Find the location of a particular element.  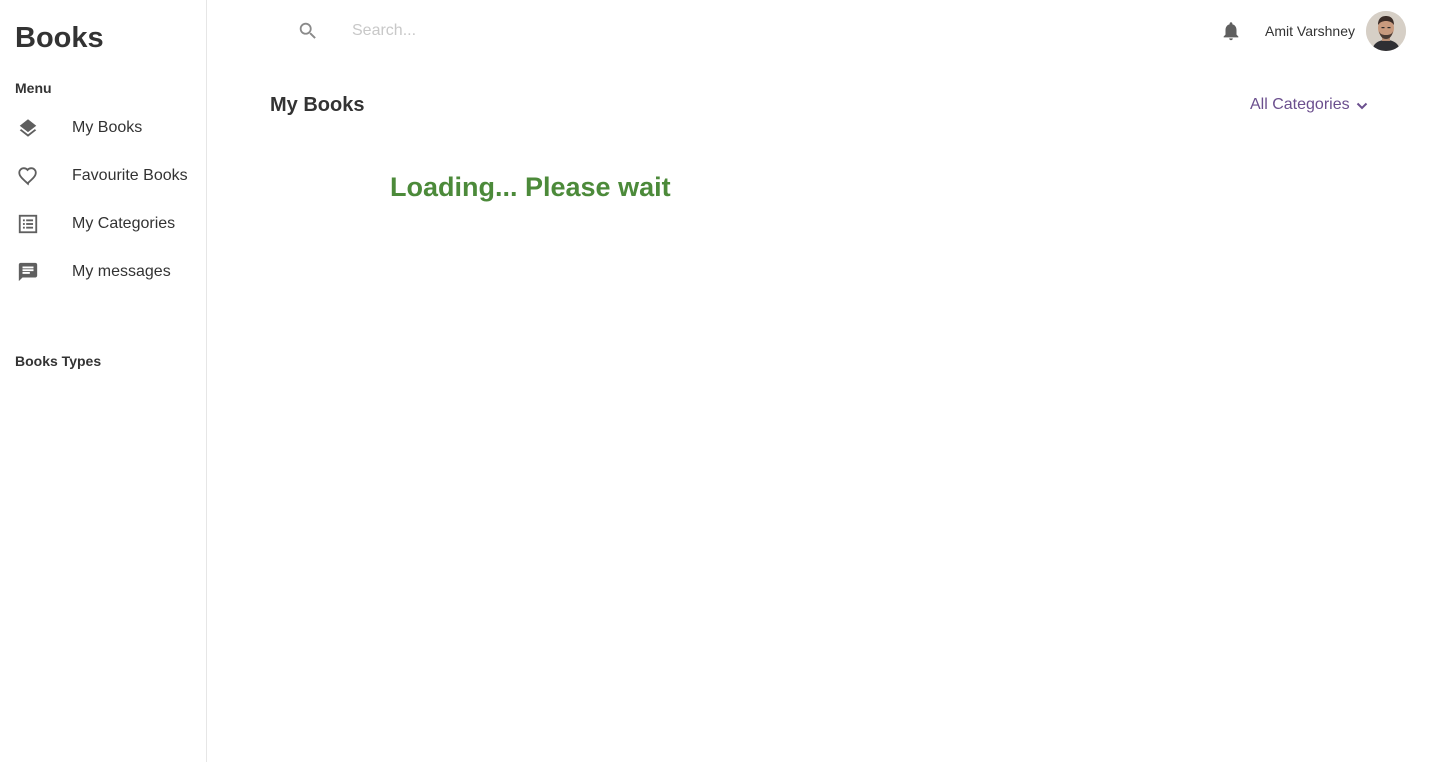

page-title: My Books is located at coordinates (317, 105).